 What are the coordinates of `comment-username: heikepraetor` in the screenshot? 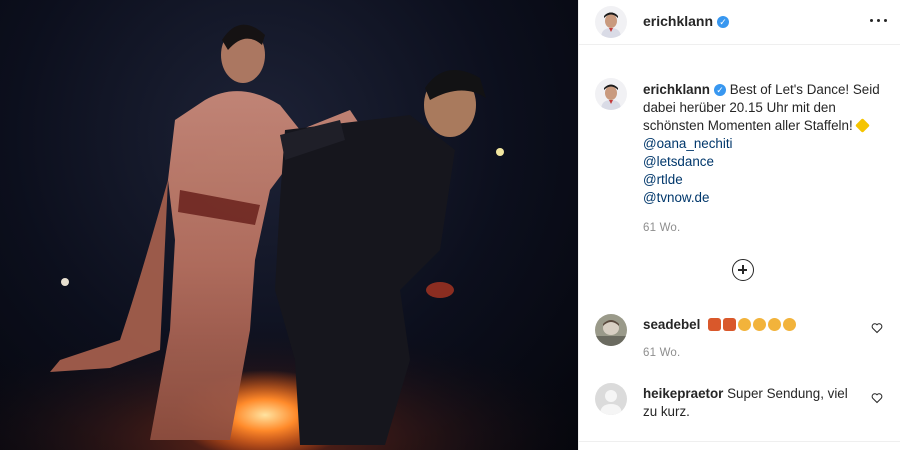 It's located at (683, 393).